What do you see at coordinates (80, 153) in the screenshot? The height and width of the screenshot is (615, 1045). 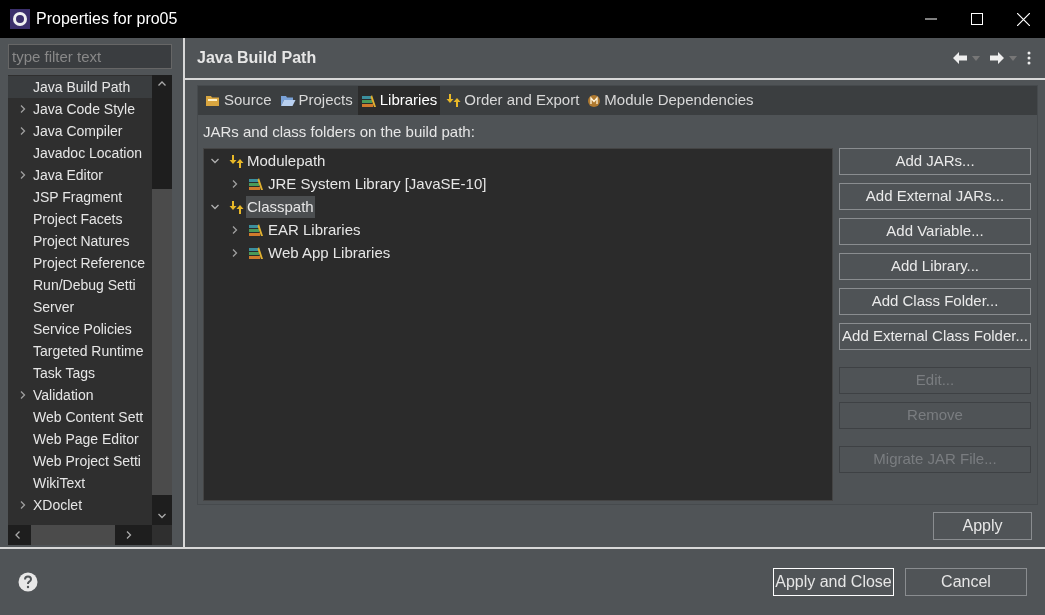 I see `tree-item: Javadoc Location` at bounding box center [80, 153].